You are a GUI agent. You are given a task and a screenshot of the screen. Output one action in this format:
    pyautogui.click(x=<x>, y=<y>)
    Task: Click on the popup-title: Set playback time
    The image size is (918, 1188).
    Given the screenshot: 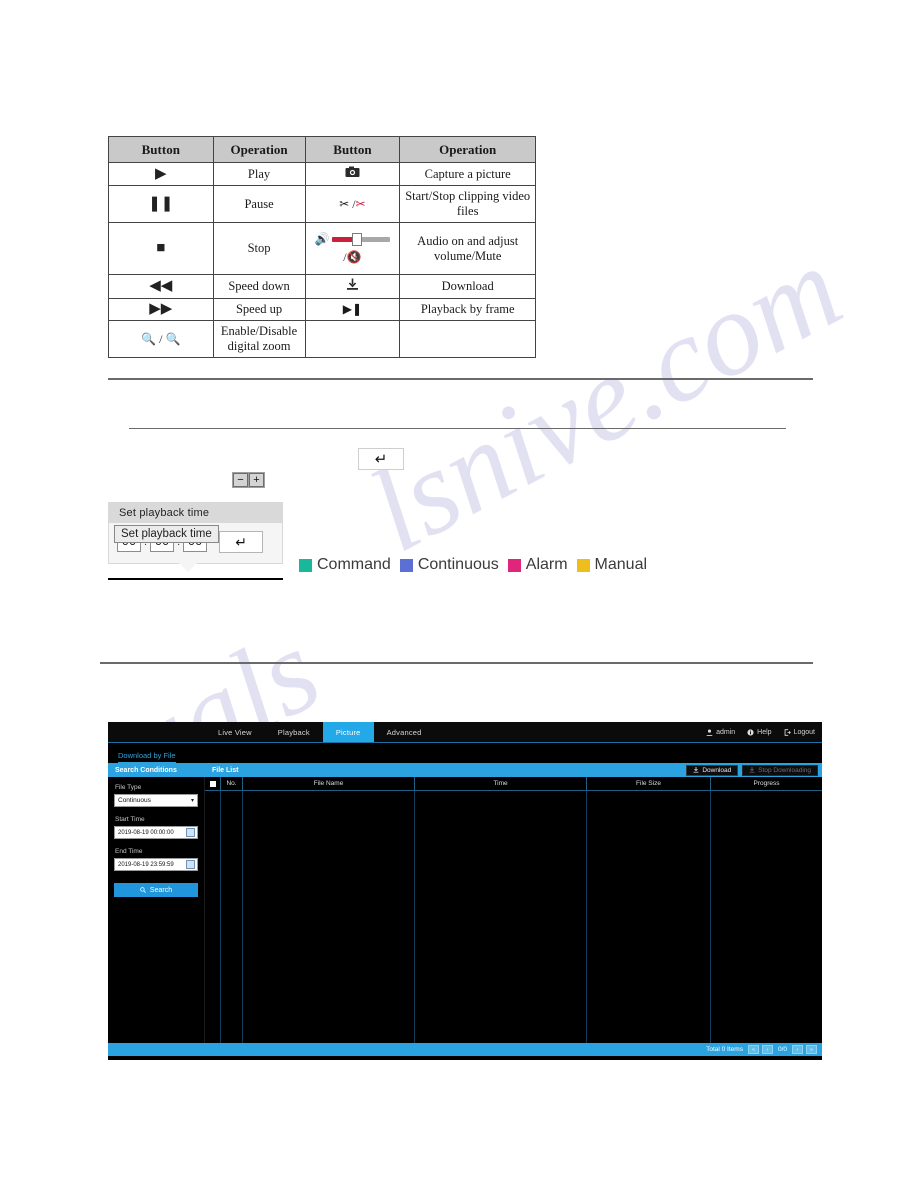 What is the action you would take?
    pyautogui.click(x=195, y=513)
    